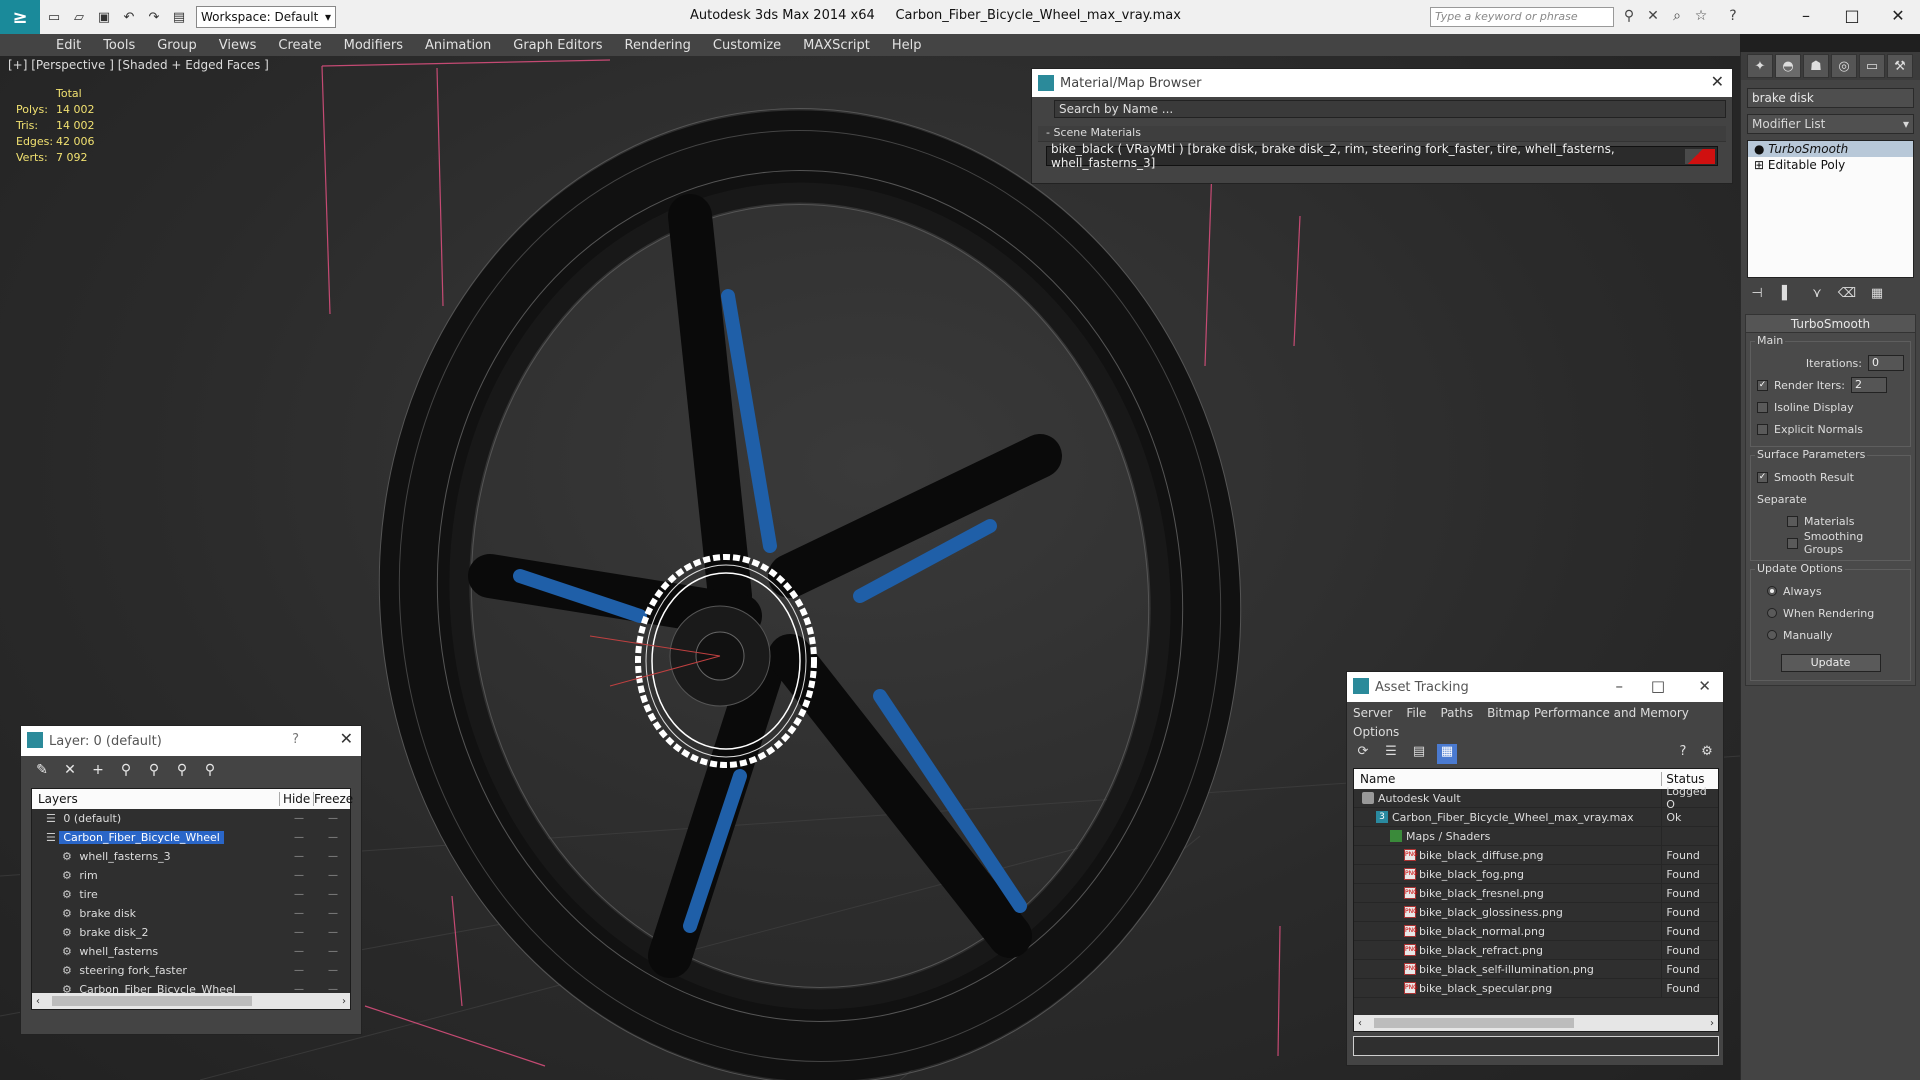 The height and width of the screenshot is (1080, 1920). Describe the element at coordinates (156, 799) in the screenshot. I see `column-layers: Layers` at that location.